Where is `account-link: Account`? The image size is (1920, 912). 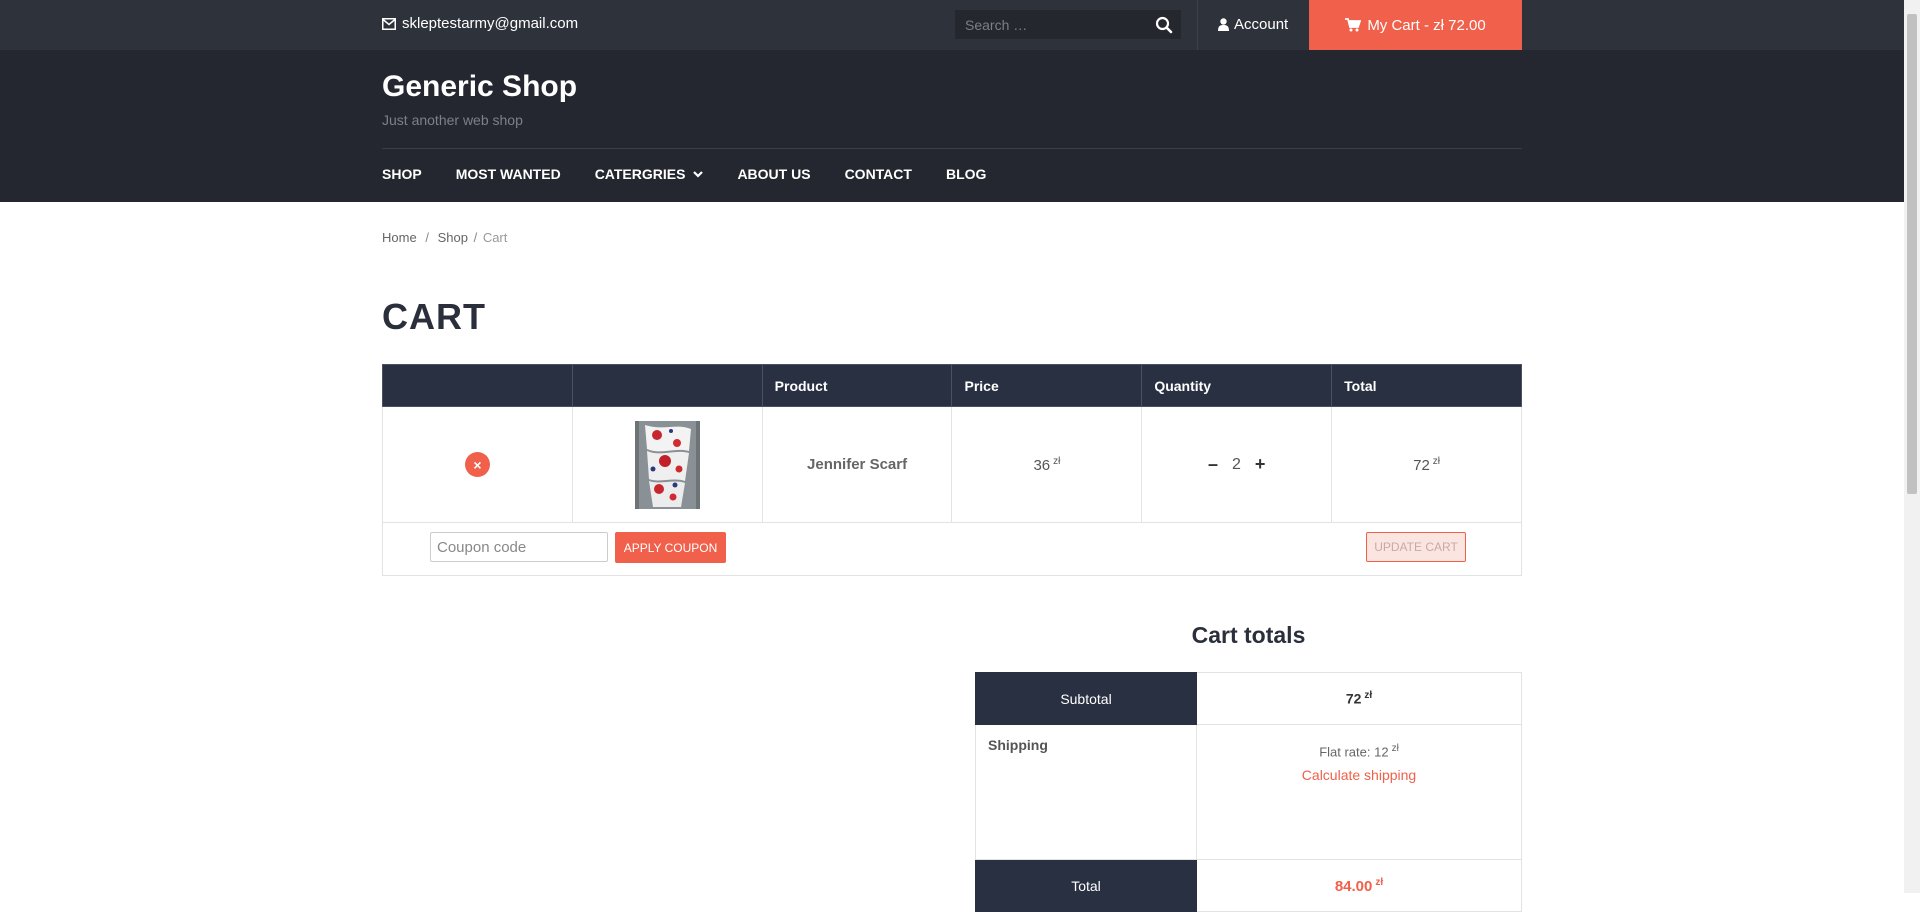
account-link: Account is located at coordinates (1253, 24).